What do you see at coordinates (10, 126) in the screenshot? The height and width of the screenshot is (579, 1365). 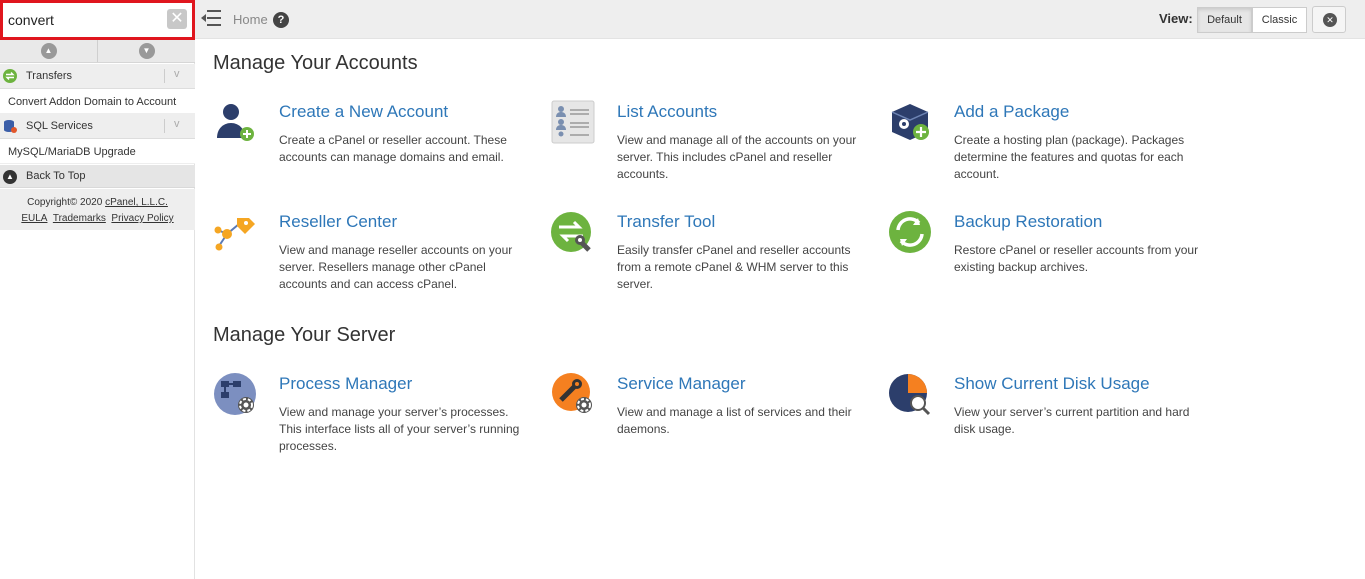 I see `sql-services-icon` at bounding box center [10, 126].